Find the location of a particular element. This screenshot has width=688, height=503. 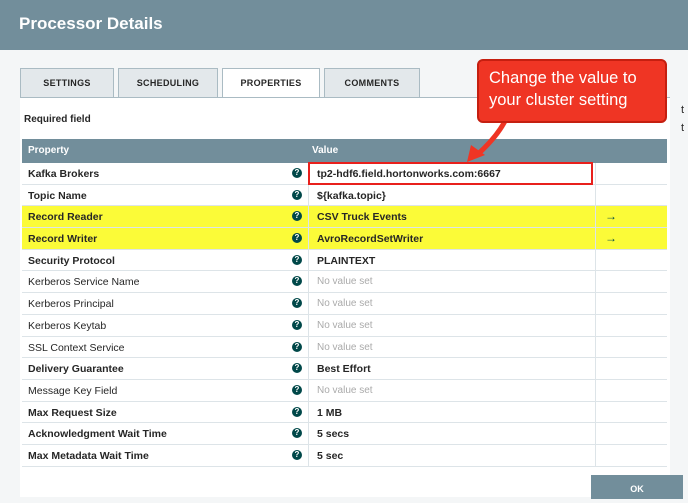

table-row: Acknowledgment Wait Time? 5 secs is located at coordinates (344, 434).